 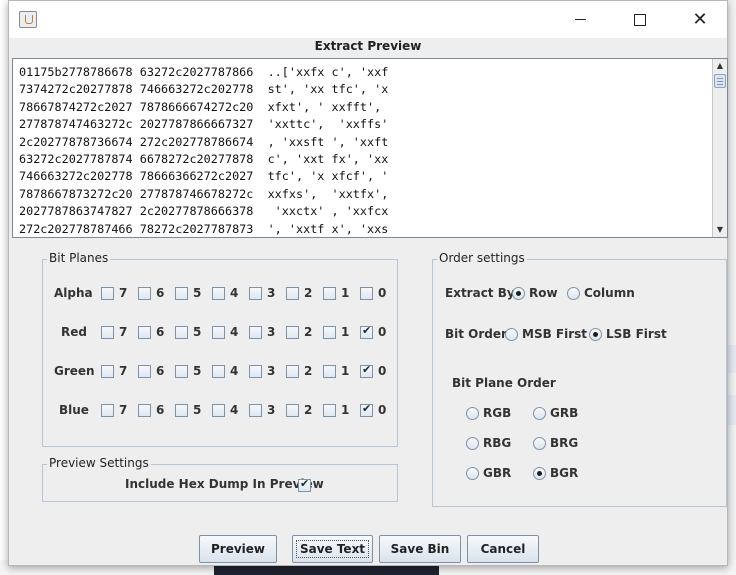 I want to click on plane-order-bgr-radio, so click(x=539, y=473).